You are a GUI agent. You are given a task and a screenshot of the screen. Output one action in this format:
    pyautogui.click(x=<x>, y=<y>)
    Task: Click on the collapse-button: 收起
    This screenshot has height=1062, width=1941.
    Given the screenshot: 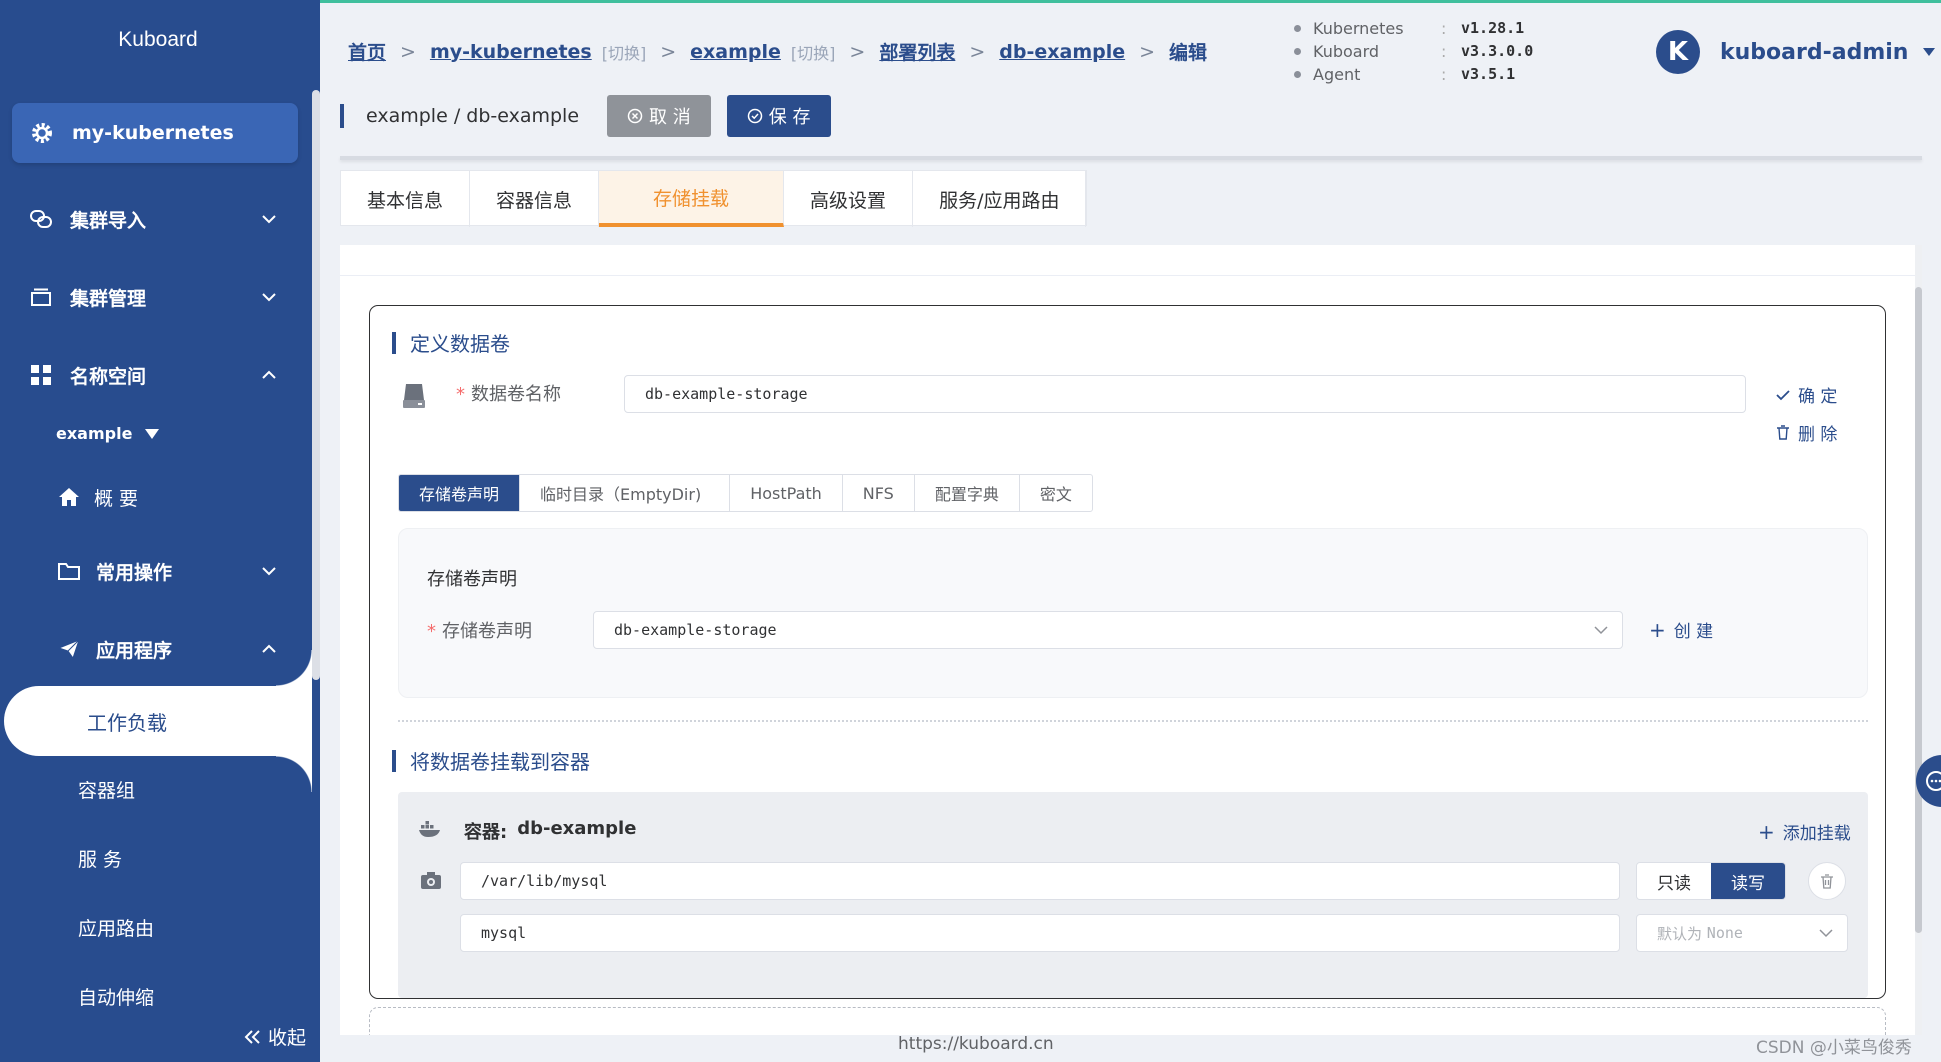 What is the action you would take?
    pyautogui.click(x=275, y=1036)
    